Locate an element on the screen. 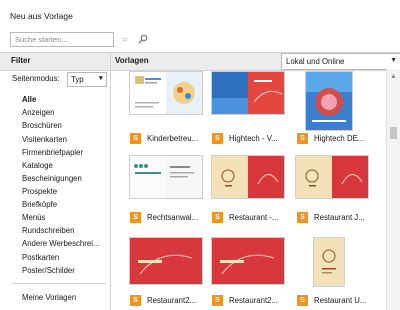 This screenshot has height=310, width=400. location-value: Lokal und Online is located at coordinates (315, 61).